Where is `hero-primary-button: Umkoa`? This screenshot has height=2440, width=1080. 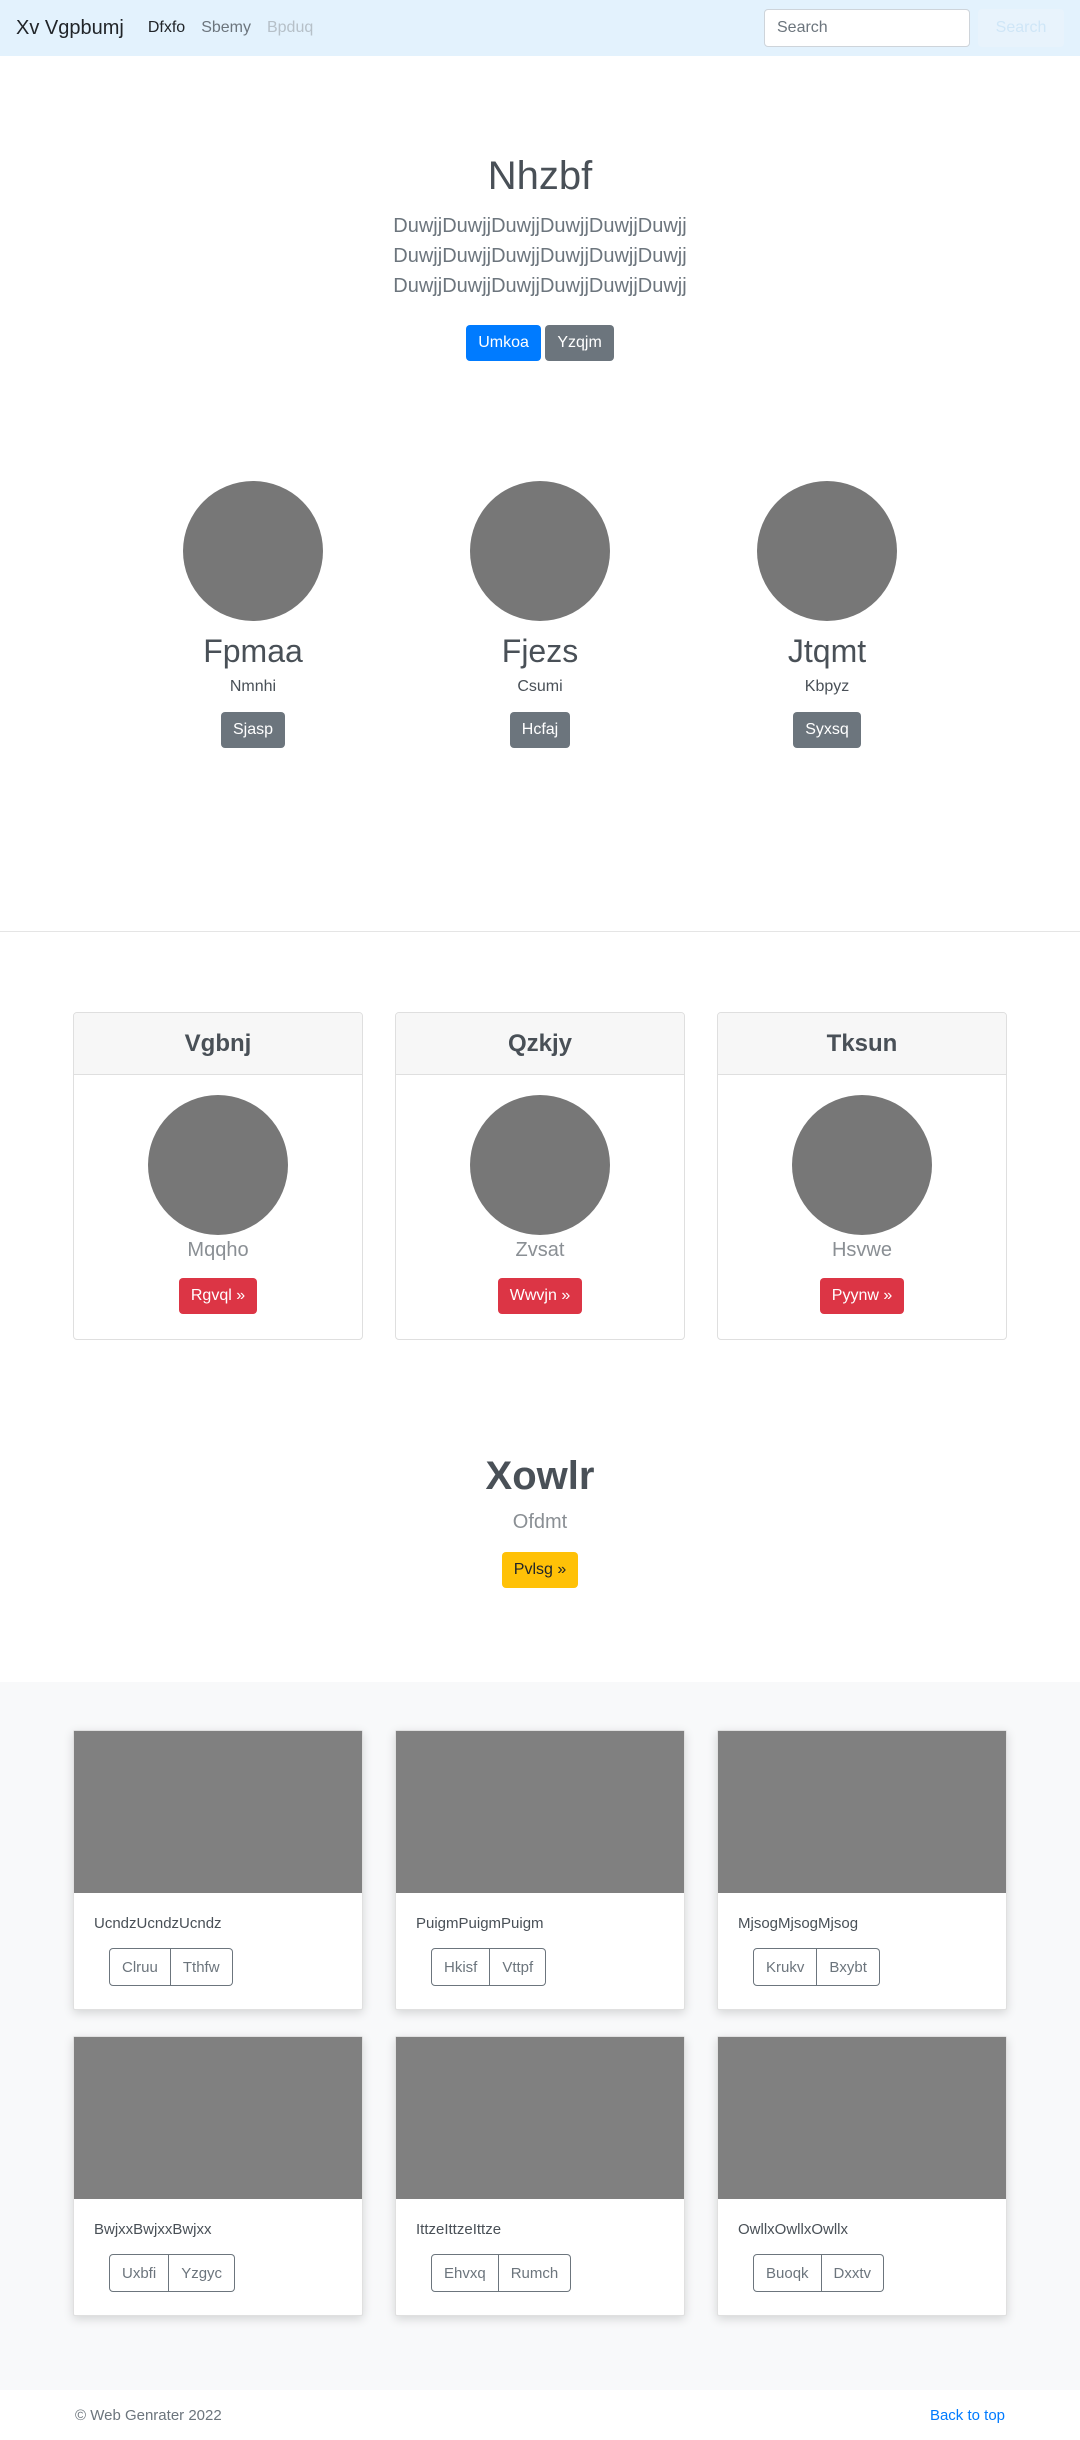
hero-primary-button: Umkoa is located at coordinates (503, 343).